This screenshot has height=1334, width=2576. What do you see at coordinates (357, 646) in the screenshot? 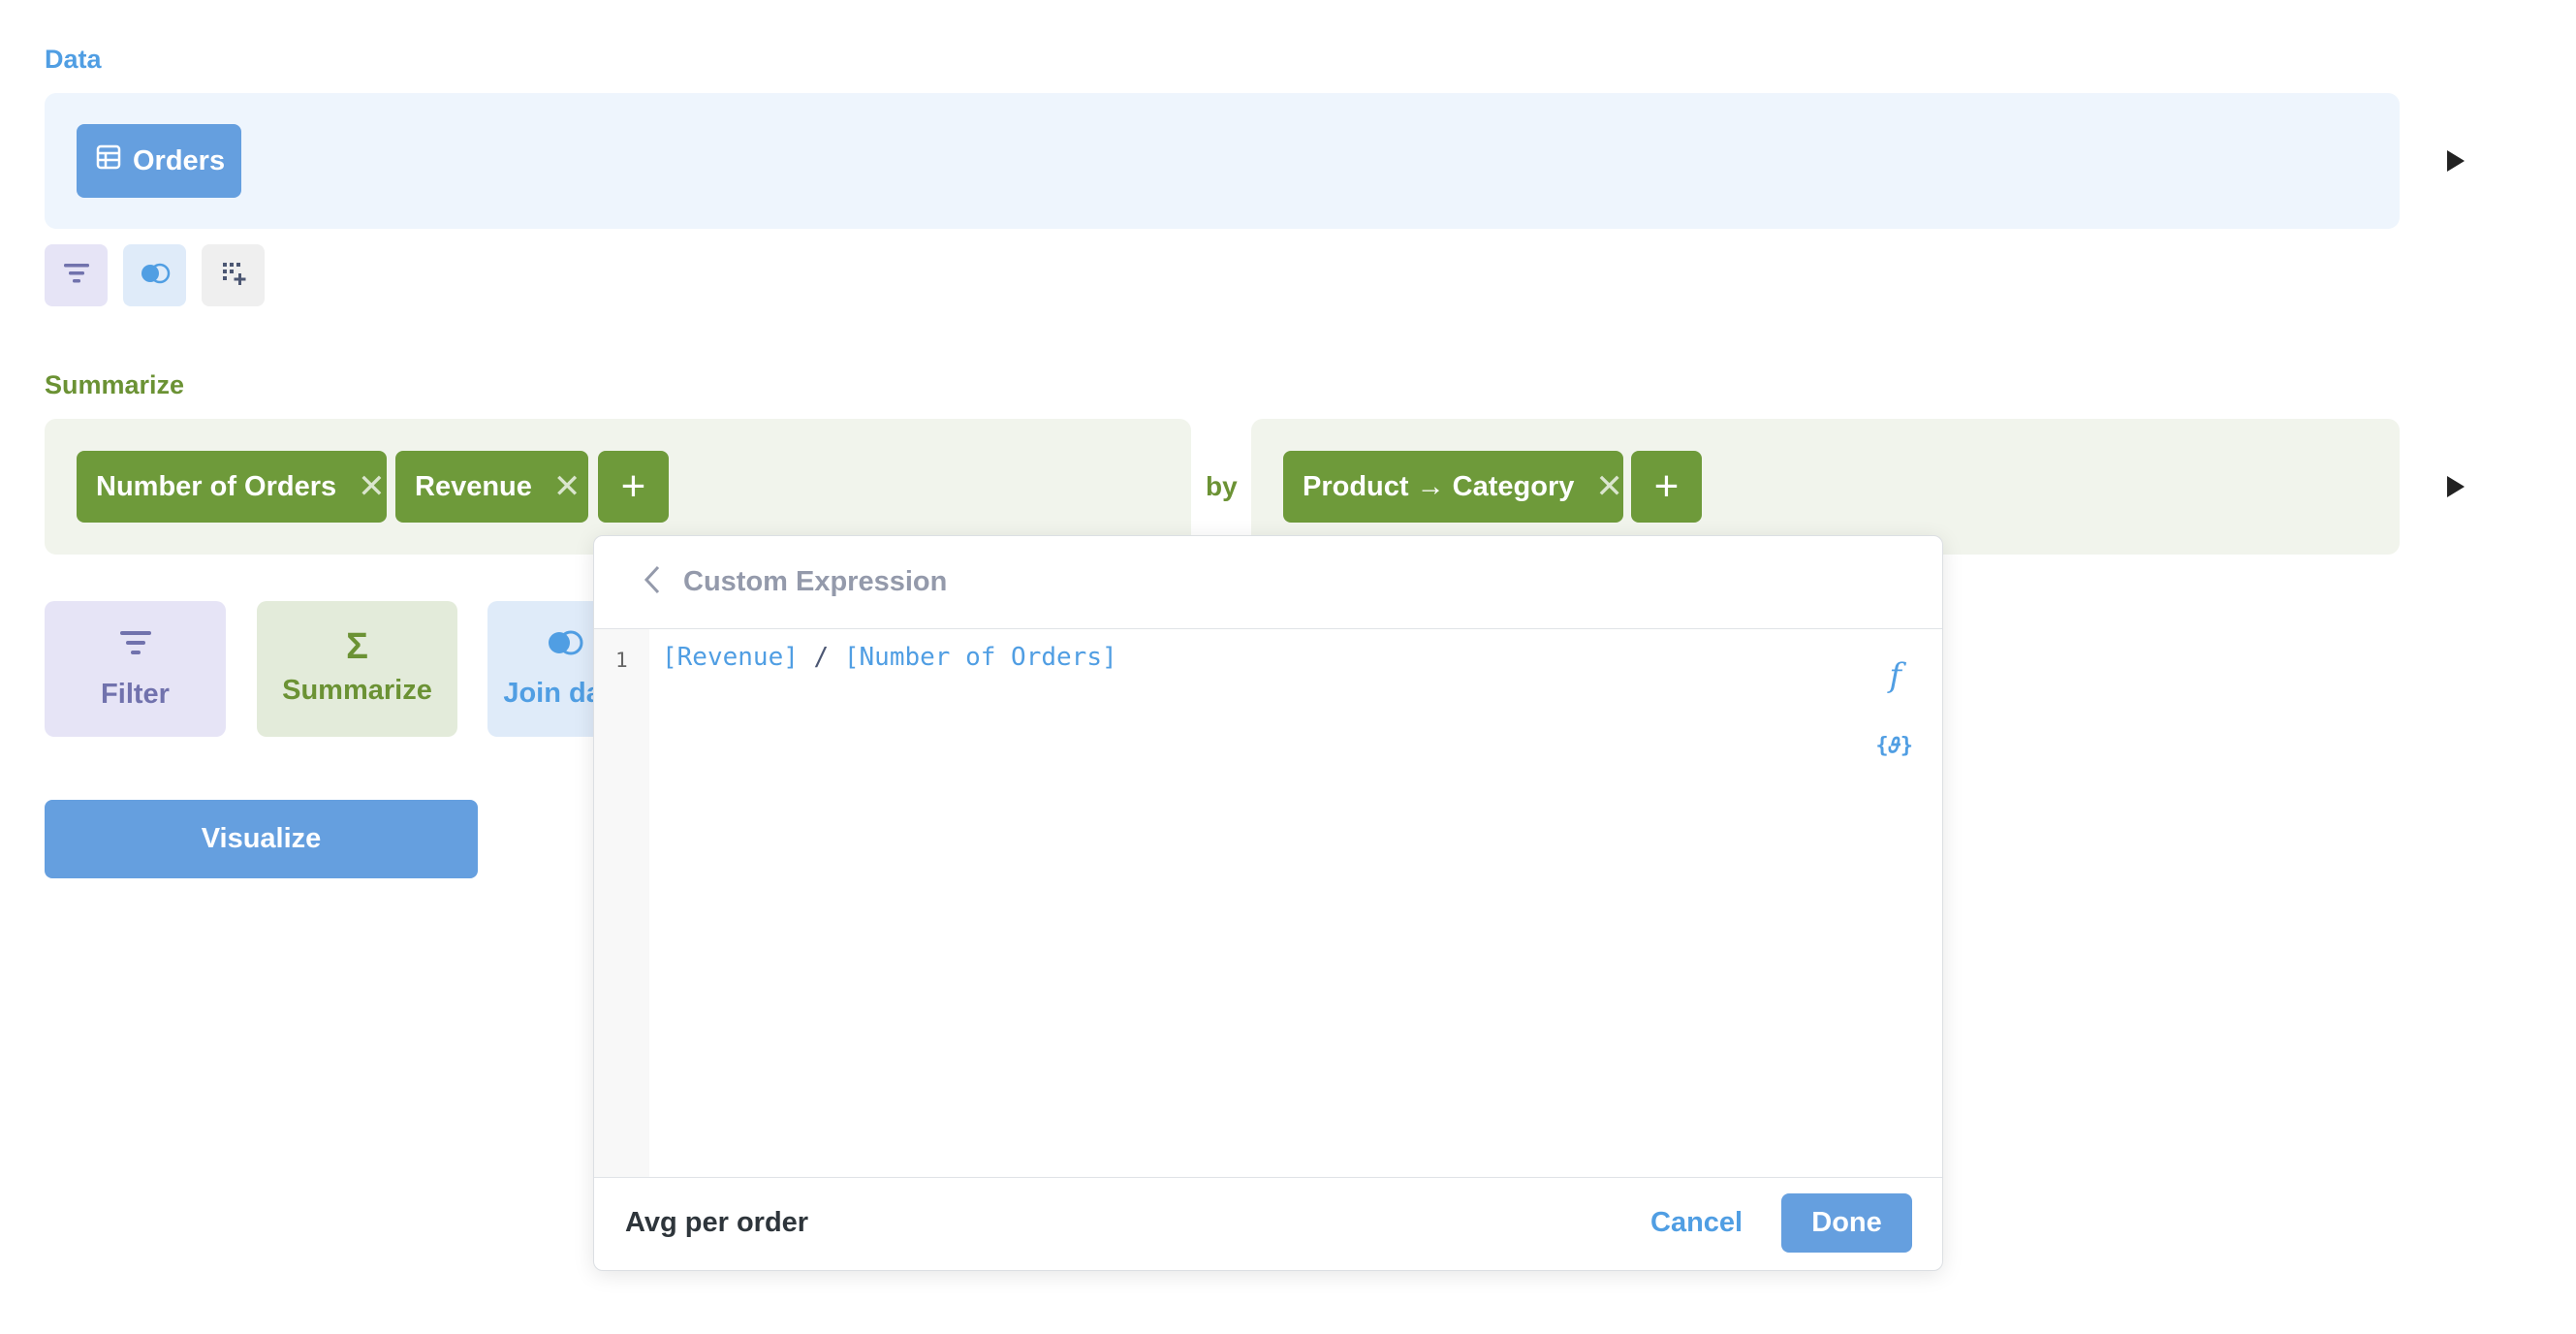
I see `sigma-icon: Σ` at bounding box center [357, 646].